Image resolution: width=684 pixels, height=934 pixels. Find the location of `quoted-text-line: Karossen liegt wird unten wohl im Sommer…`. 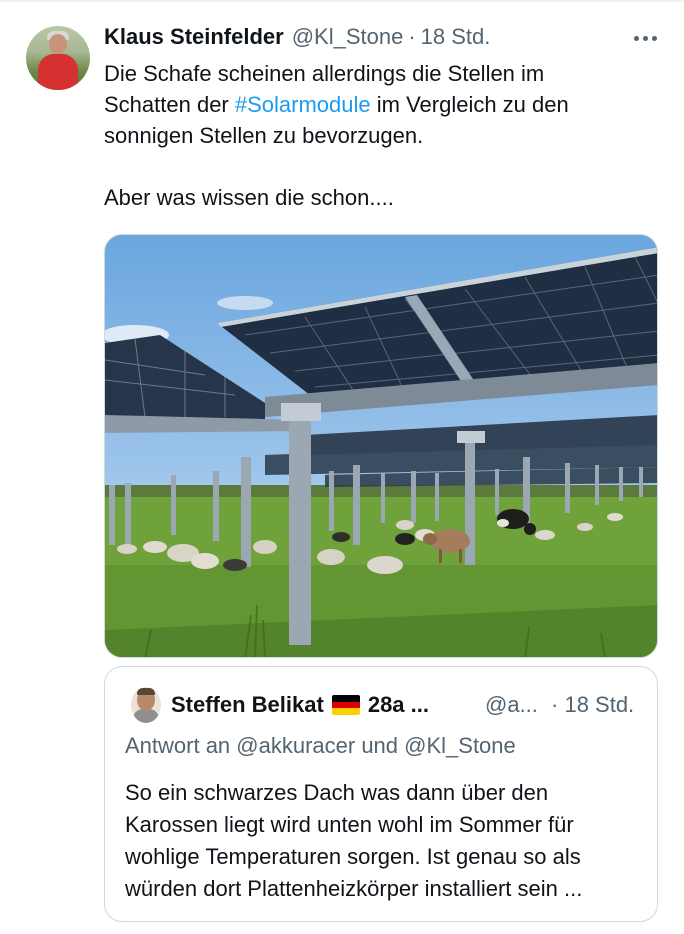

quoted-text-line: Karossen liegt wird unten wohl im Sommer… is located at coordinates (349, 824).